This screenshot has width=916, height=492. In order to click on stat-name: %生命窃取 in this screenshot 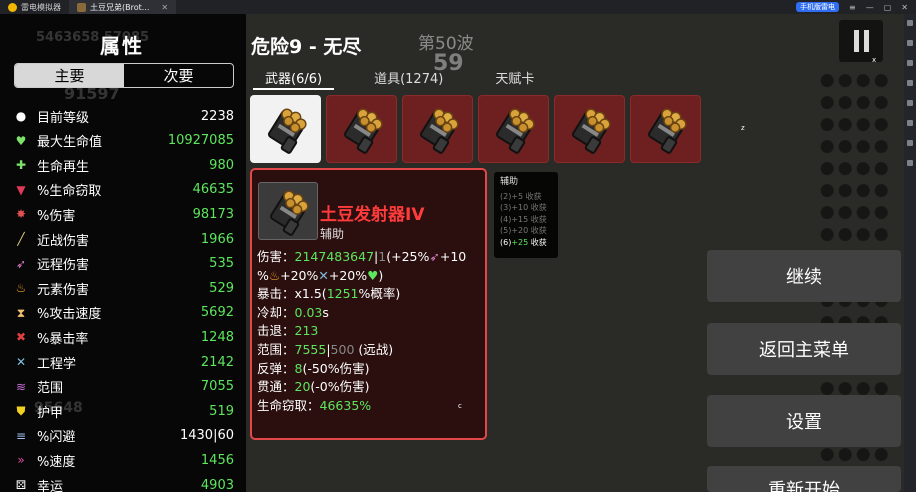, I will do `click(69, 192)`.